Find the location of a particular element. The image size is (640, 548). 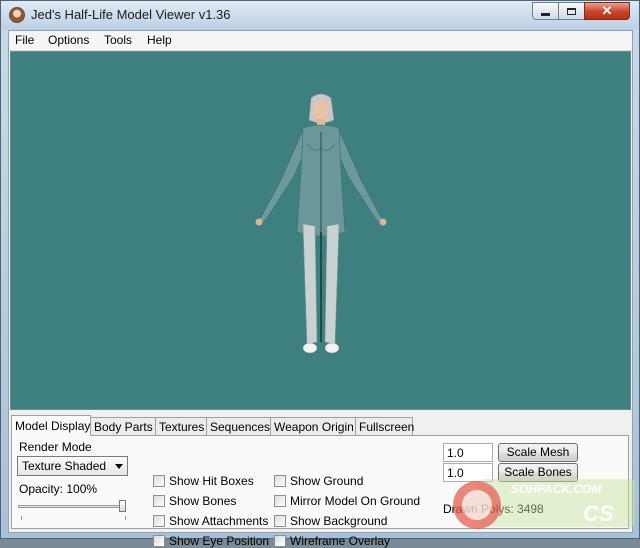

close-icon: ✕ is located at coordinates (607, 10).